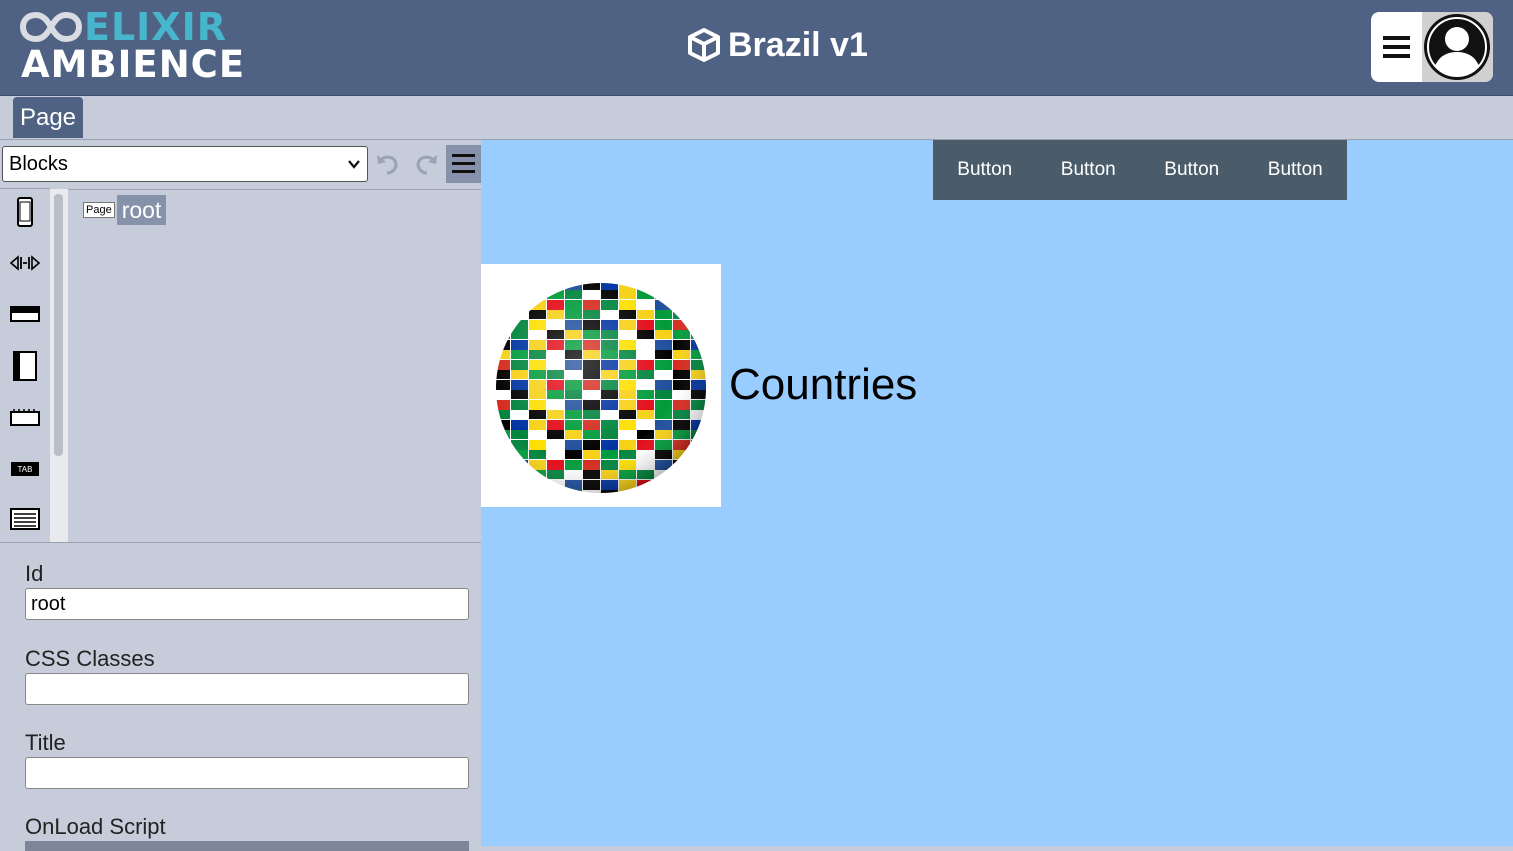 This screenshot has width=1513, height=851. I want to click on elixir-ambience-logo: ELIXIR AMBIENCE, so click(132, 45).